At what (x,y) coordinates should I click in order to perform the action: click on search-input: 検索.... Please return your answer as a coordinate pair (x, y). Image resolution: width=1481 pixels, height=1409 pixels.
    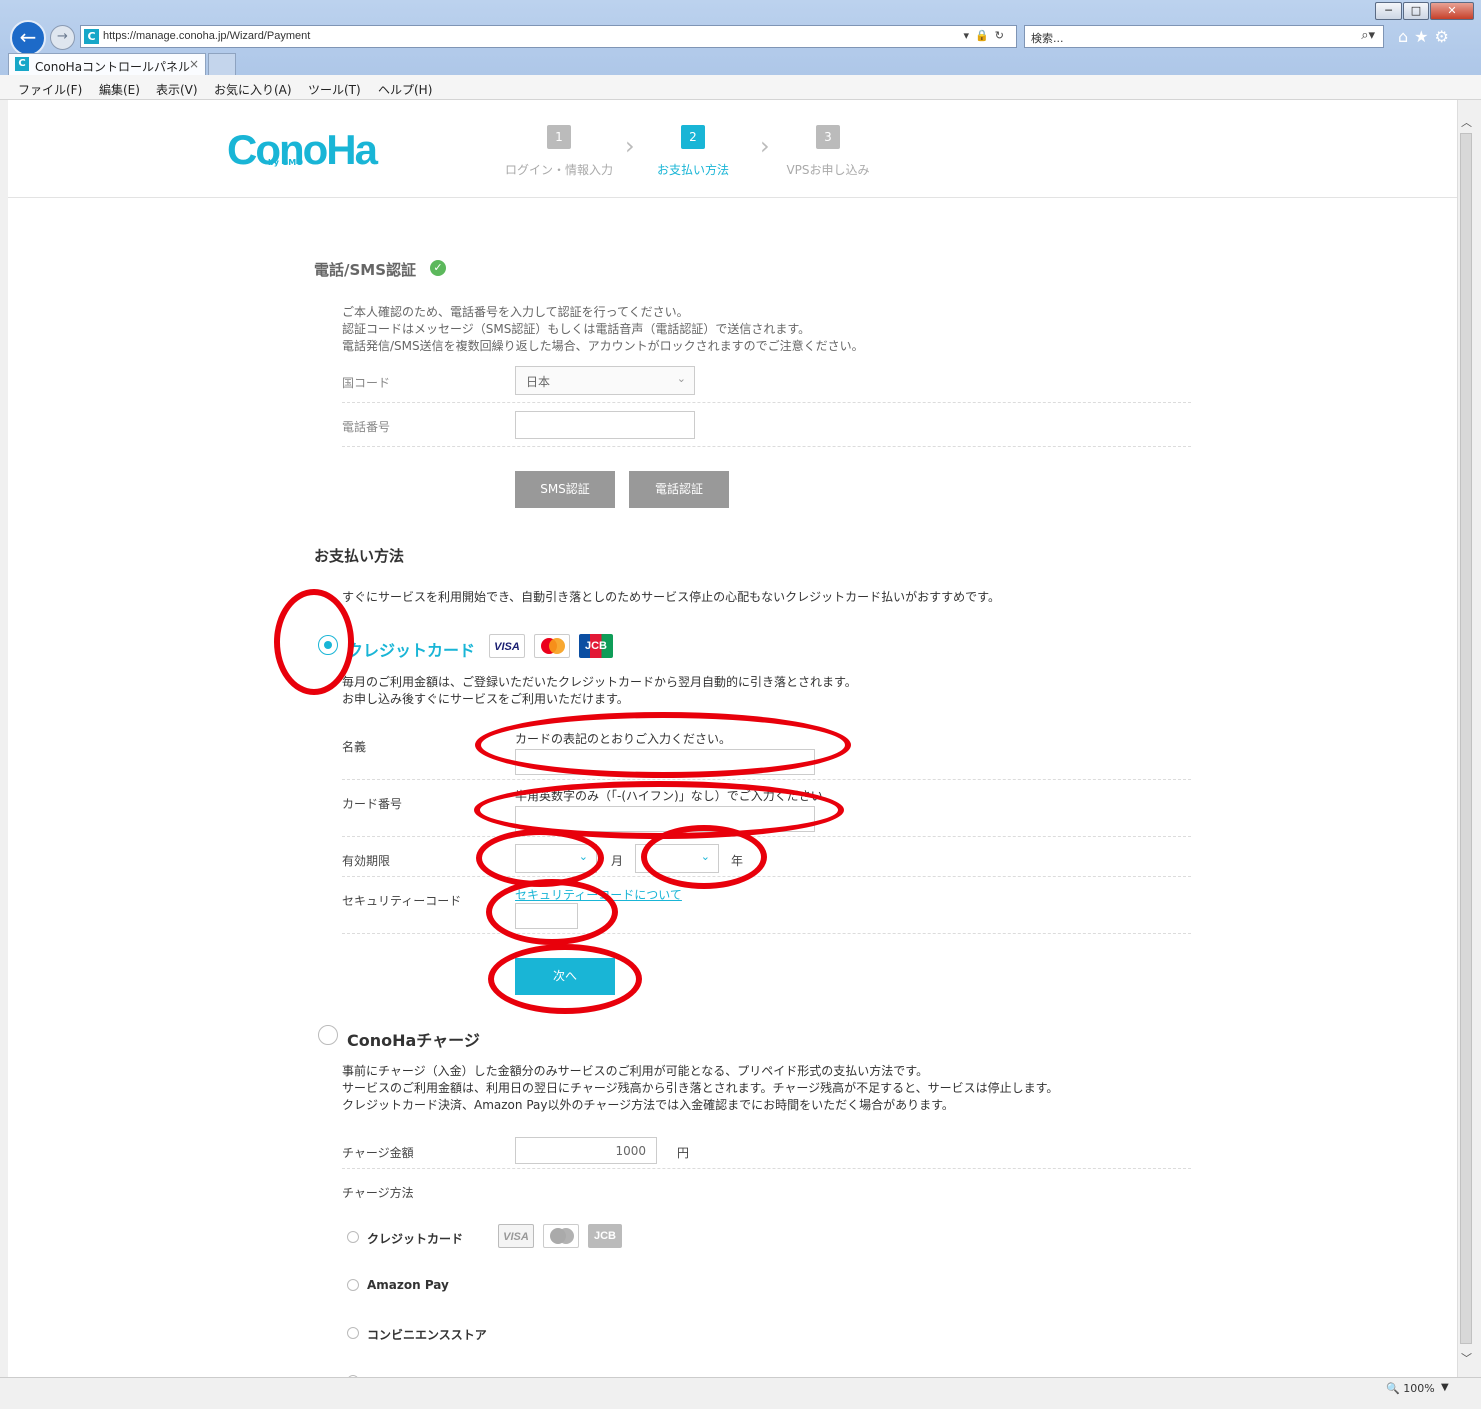
    Looking at the image, I should click on (1047, 38).